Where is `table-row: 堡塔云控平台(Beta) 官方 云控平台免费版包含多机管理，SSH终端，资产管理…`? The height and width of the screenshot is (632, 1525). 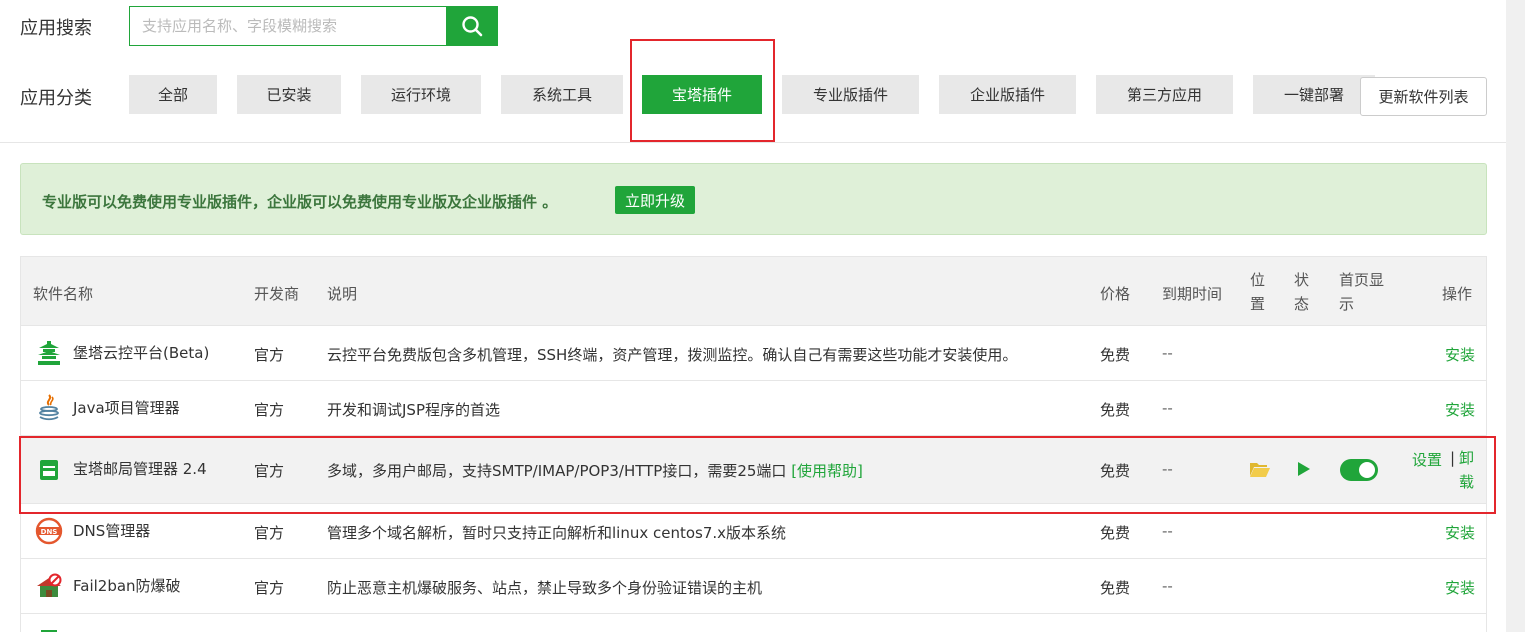
table-row: 堡塔云控平台(Beta) 官方 云控平台免费版包含多机管理，SSH终端，资产管理… is located at coordinates (753, 353).